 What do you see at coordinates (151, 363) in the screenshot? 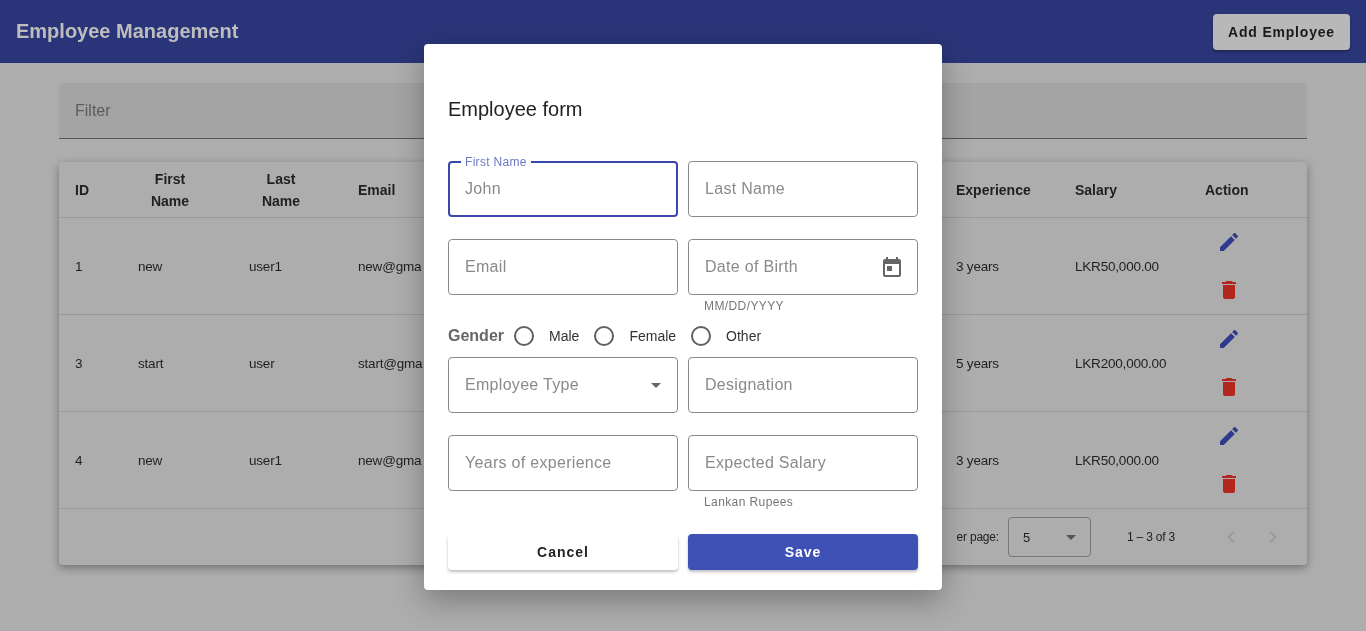
I see `table-cell: start` at bounding box center [151, 363].